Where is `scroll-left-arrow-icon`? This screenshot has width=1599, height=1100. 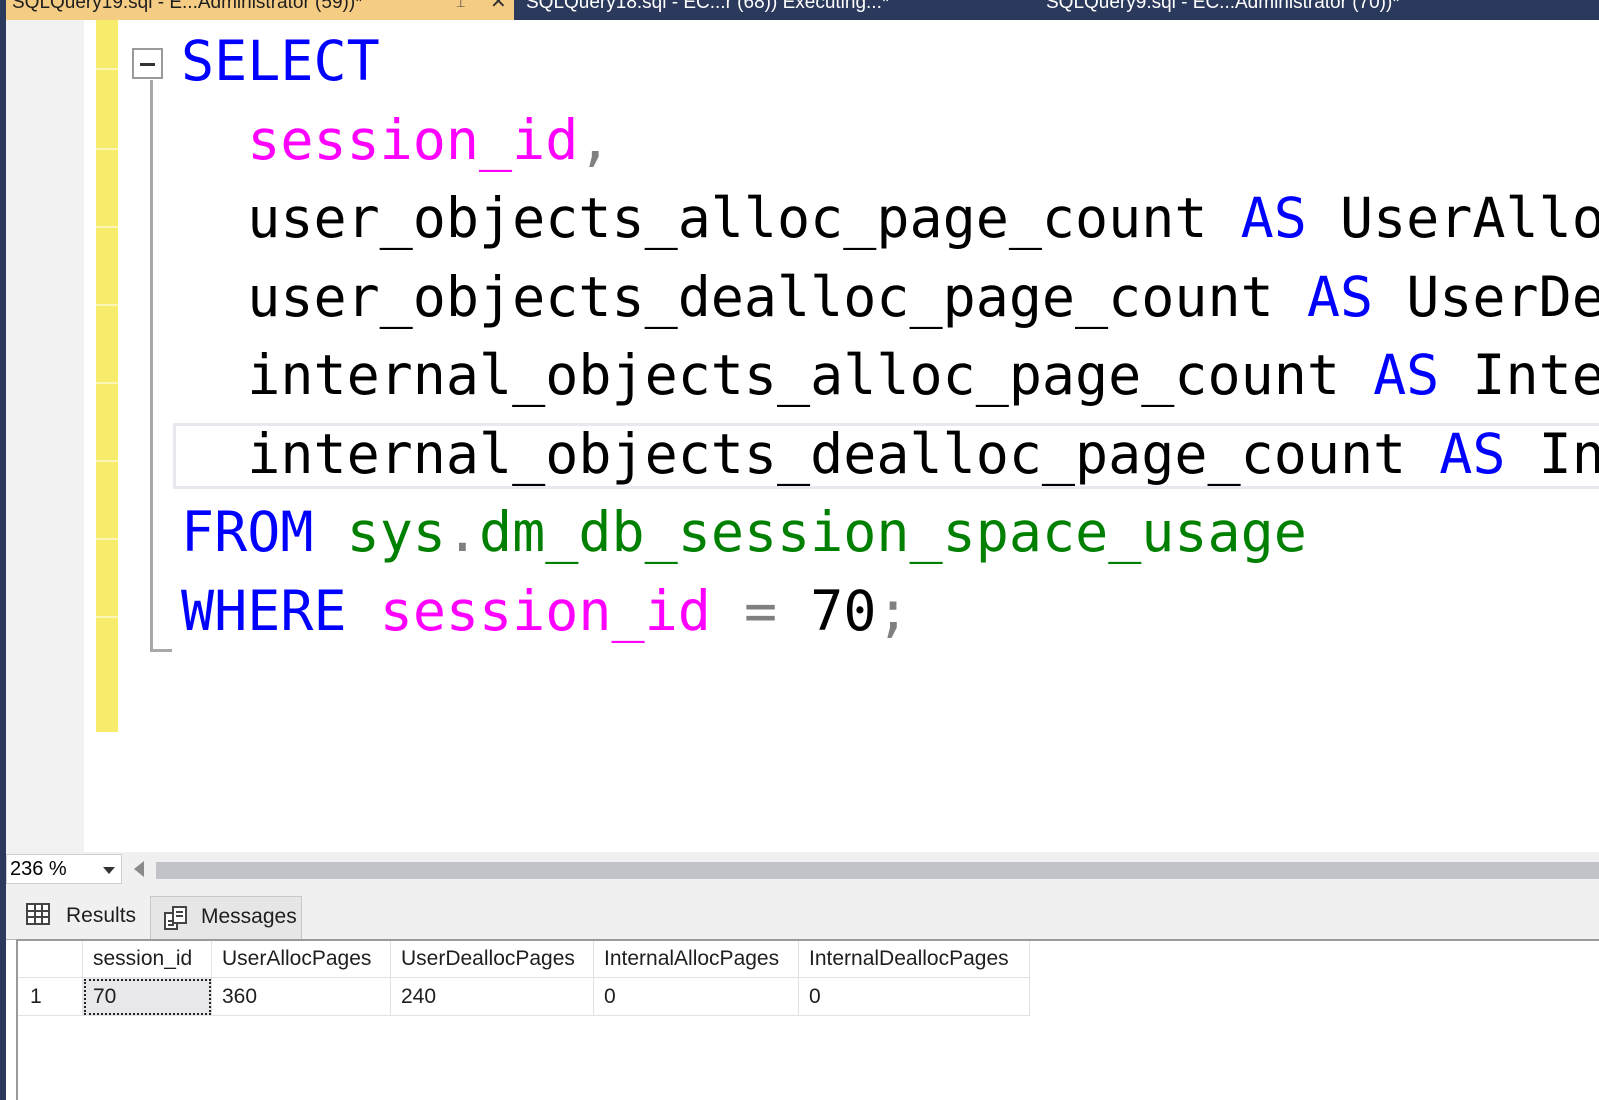
scroll-left-arrow-icon is located at coordinates (139, 869).